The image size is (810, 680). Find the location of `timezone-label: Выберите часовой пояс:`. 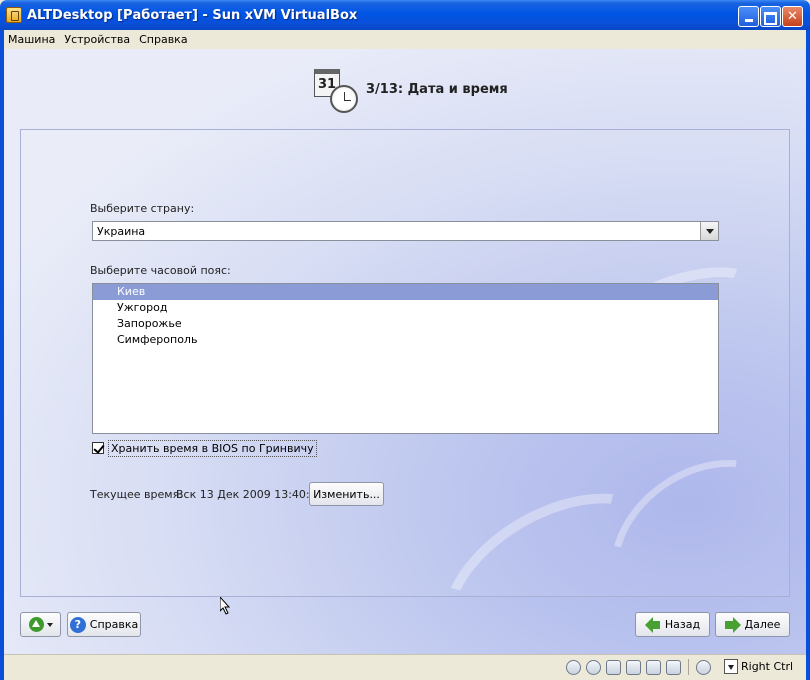

timezone-label: Выберите часовой пояс: is located at coordinates (160, 270).